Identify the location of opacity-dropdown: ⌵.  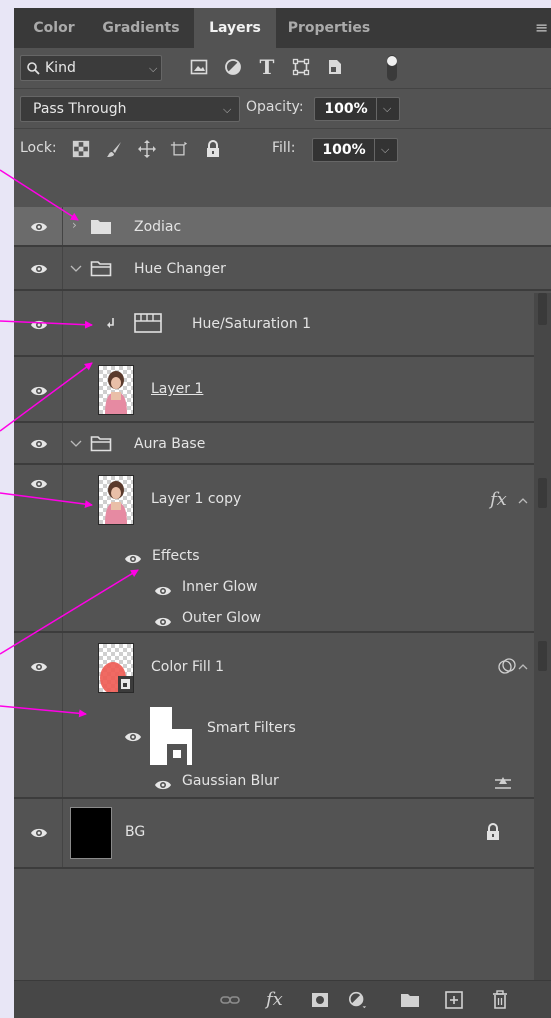
(387, 109).